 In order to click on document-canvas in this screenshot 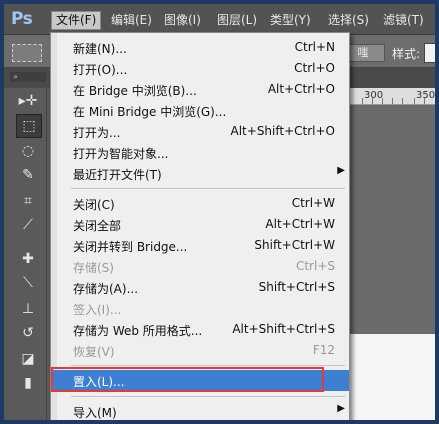, I will do `click(391, 377)`.